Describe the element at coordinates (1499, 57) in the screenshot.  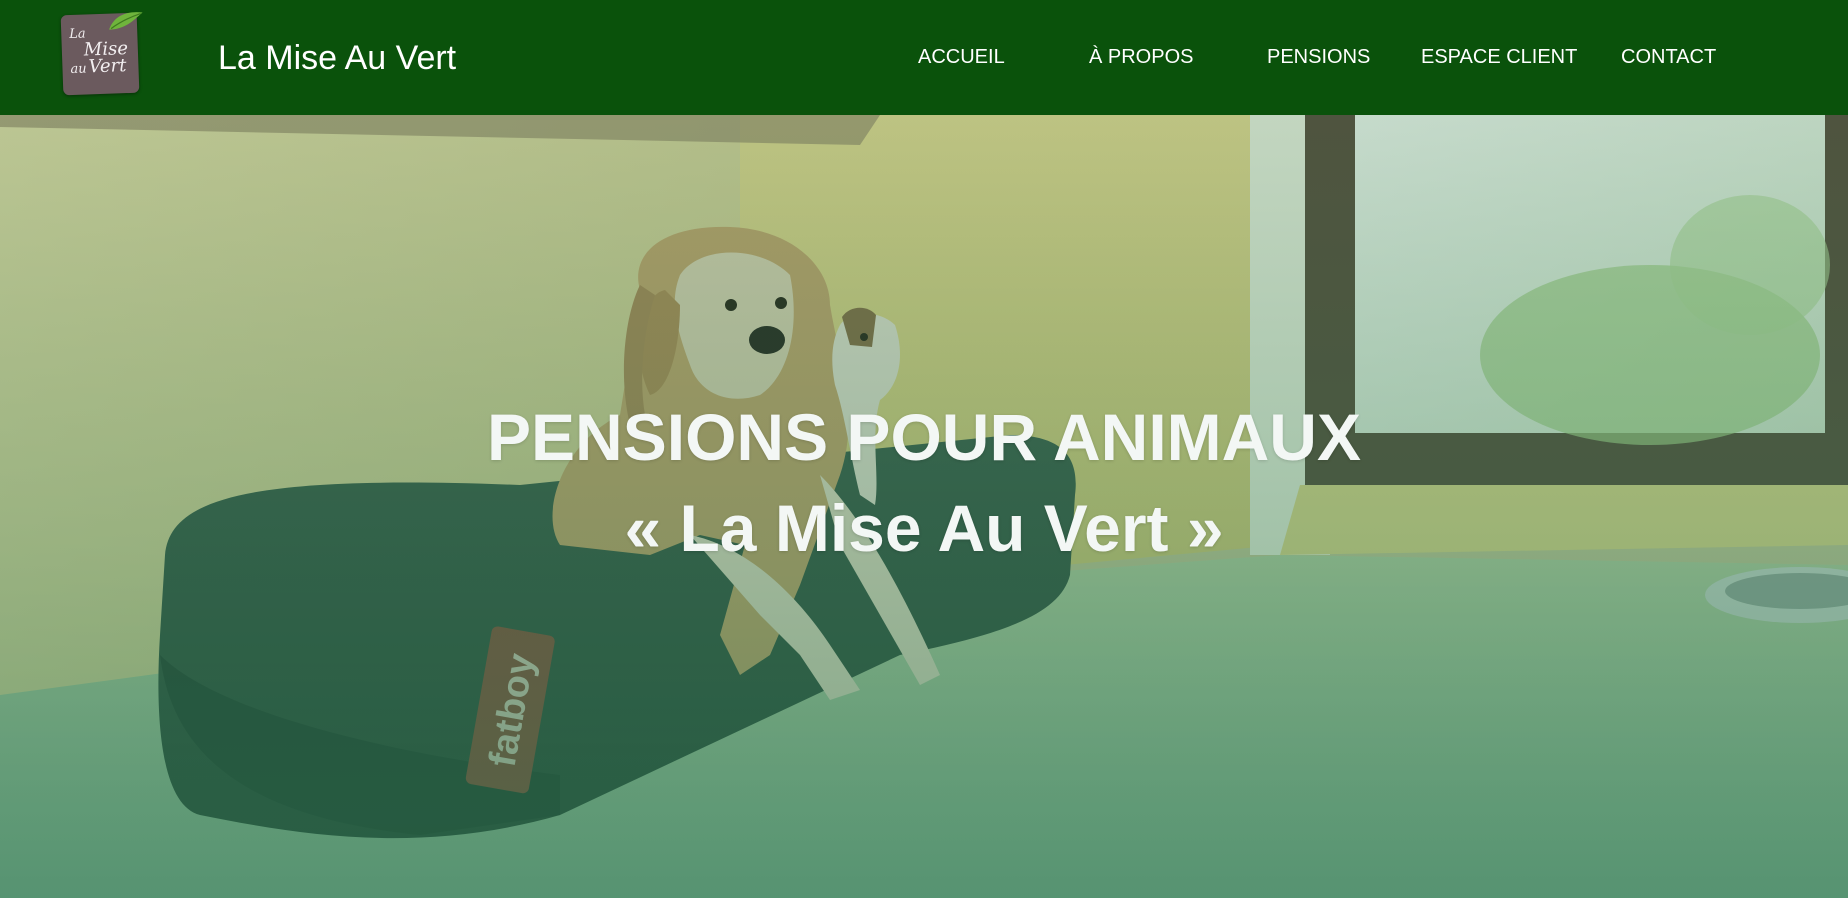
I see `nav-espace-client: ESPACE CLIENT` at that location.